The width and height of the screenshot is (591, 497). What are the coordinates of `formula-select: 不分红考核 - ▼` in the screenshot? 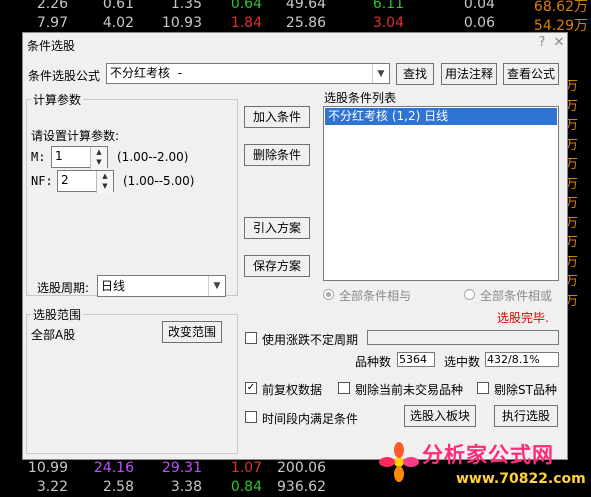 It's located at (248, 73).